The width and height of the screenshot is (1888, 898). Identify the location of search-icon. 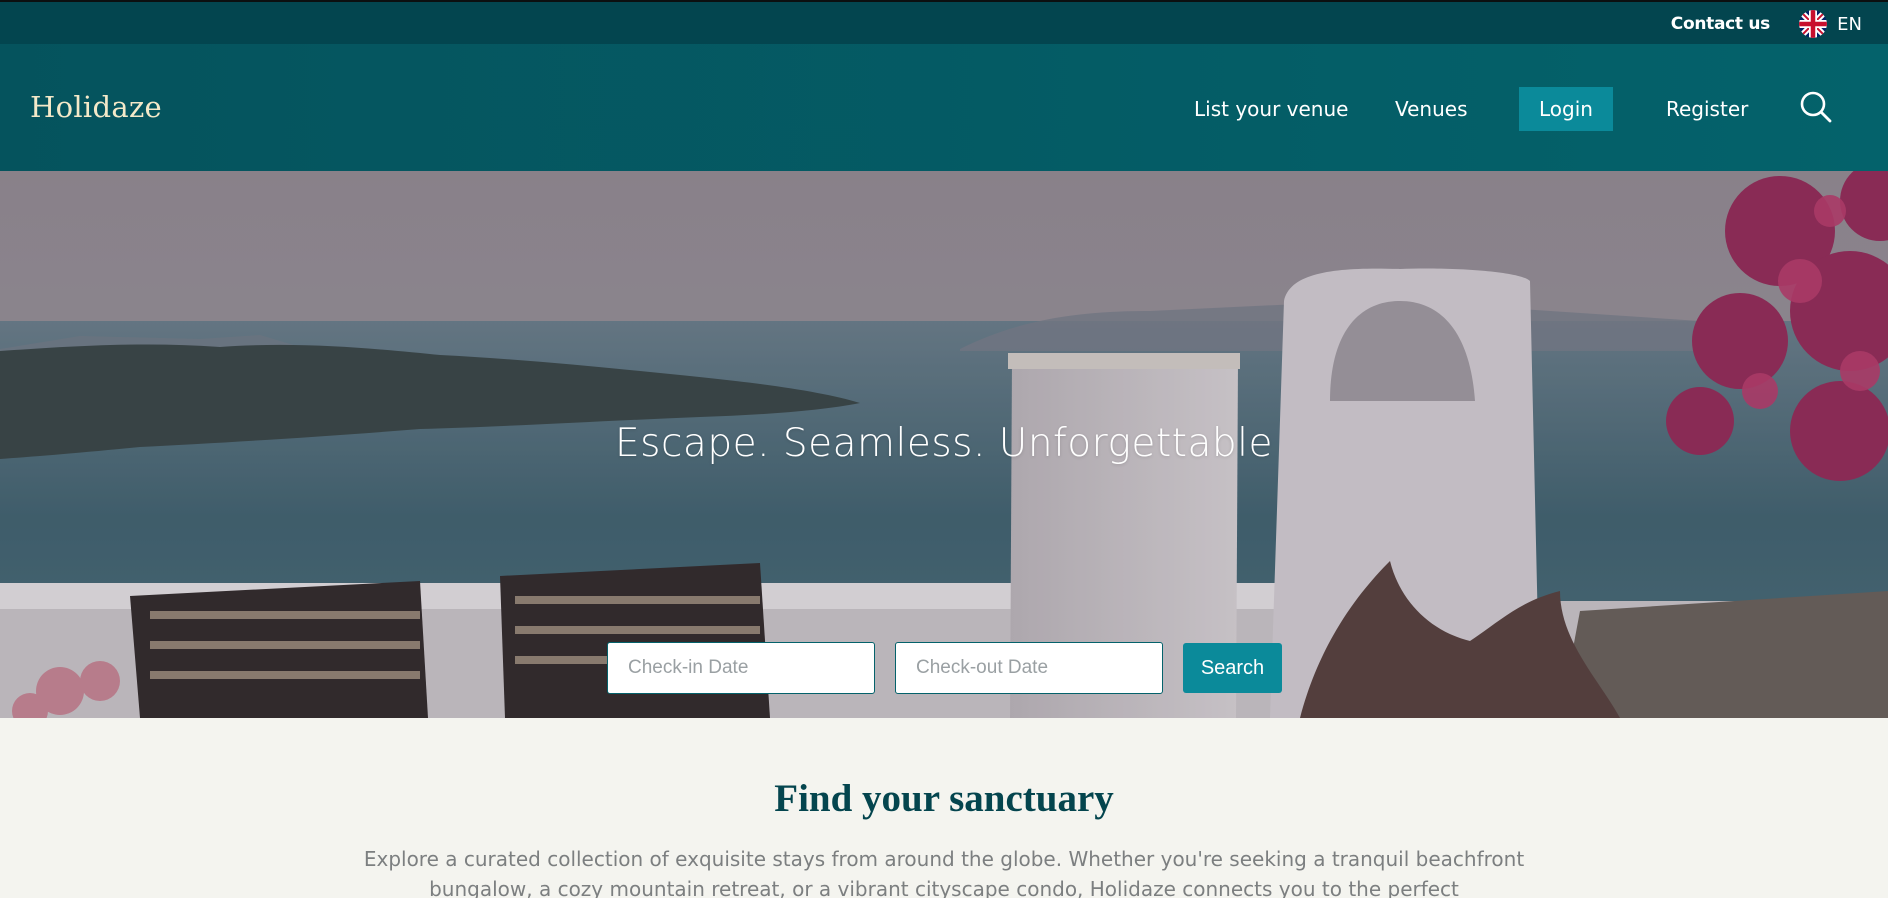
(1816, 107).